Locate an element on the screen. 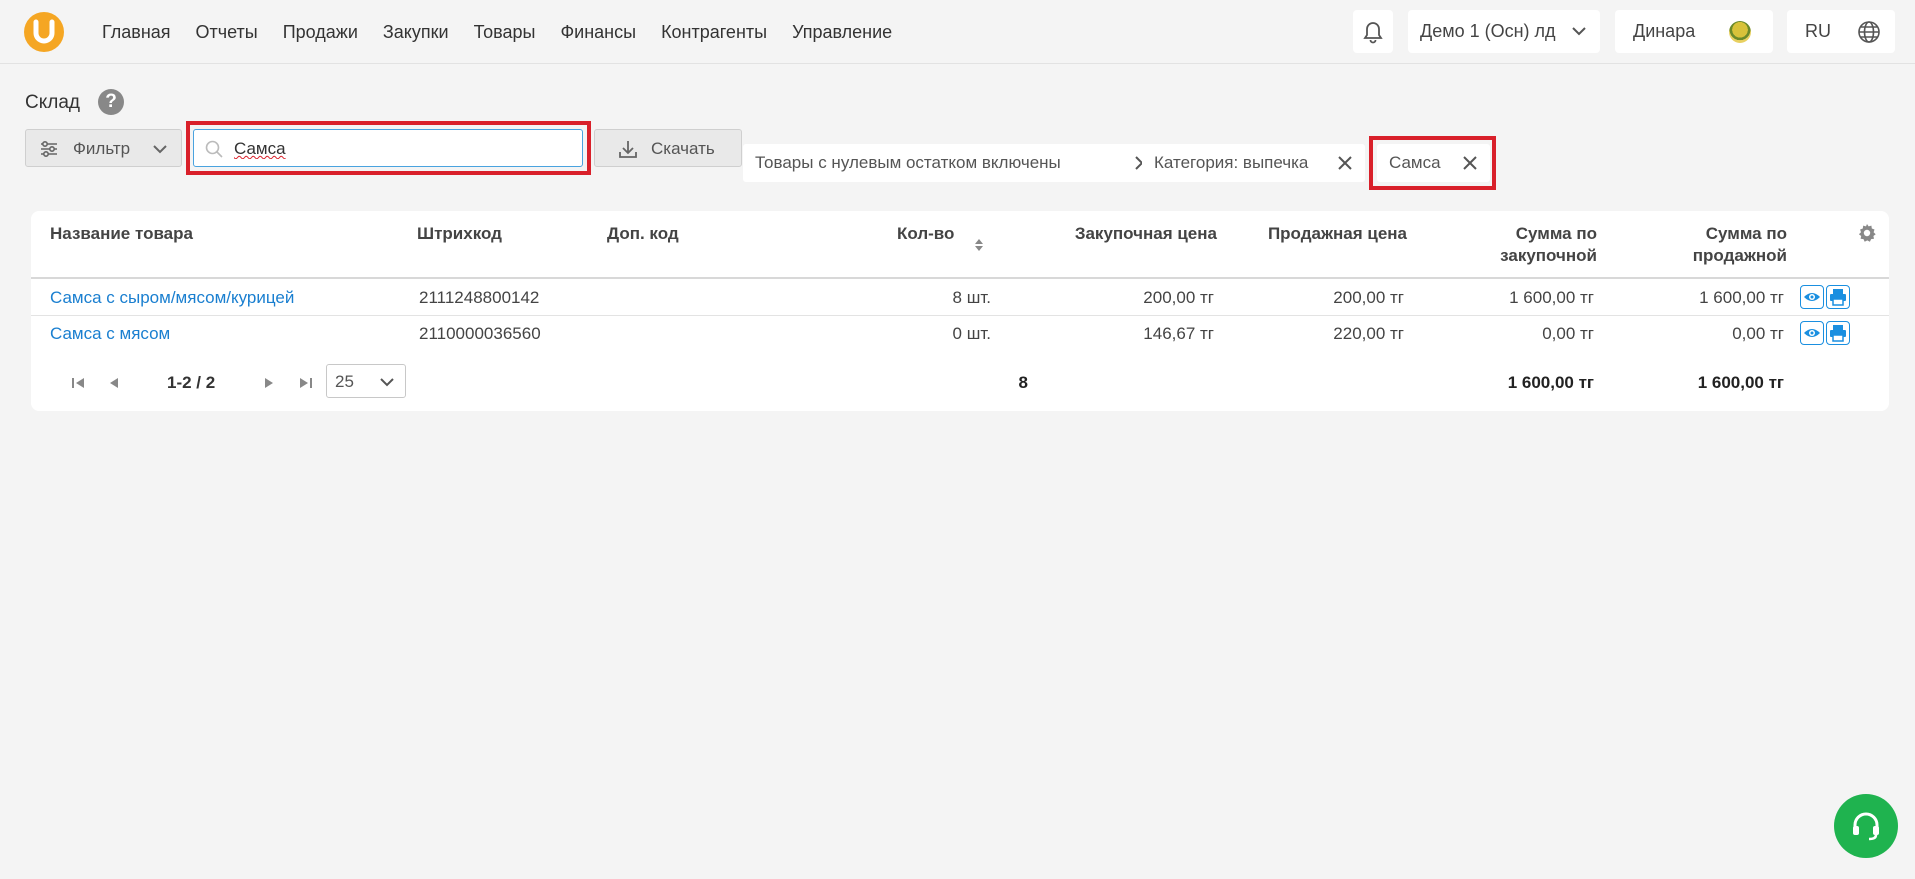  sale-price-cell: 200,00 тг is located at coordinates (1368, 297).